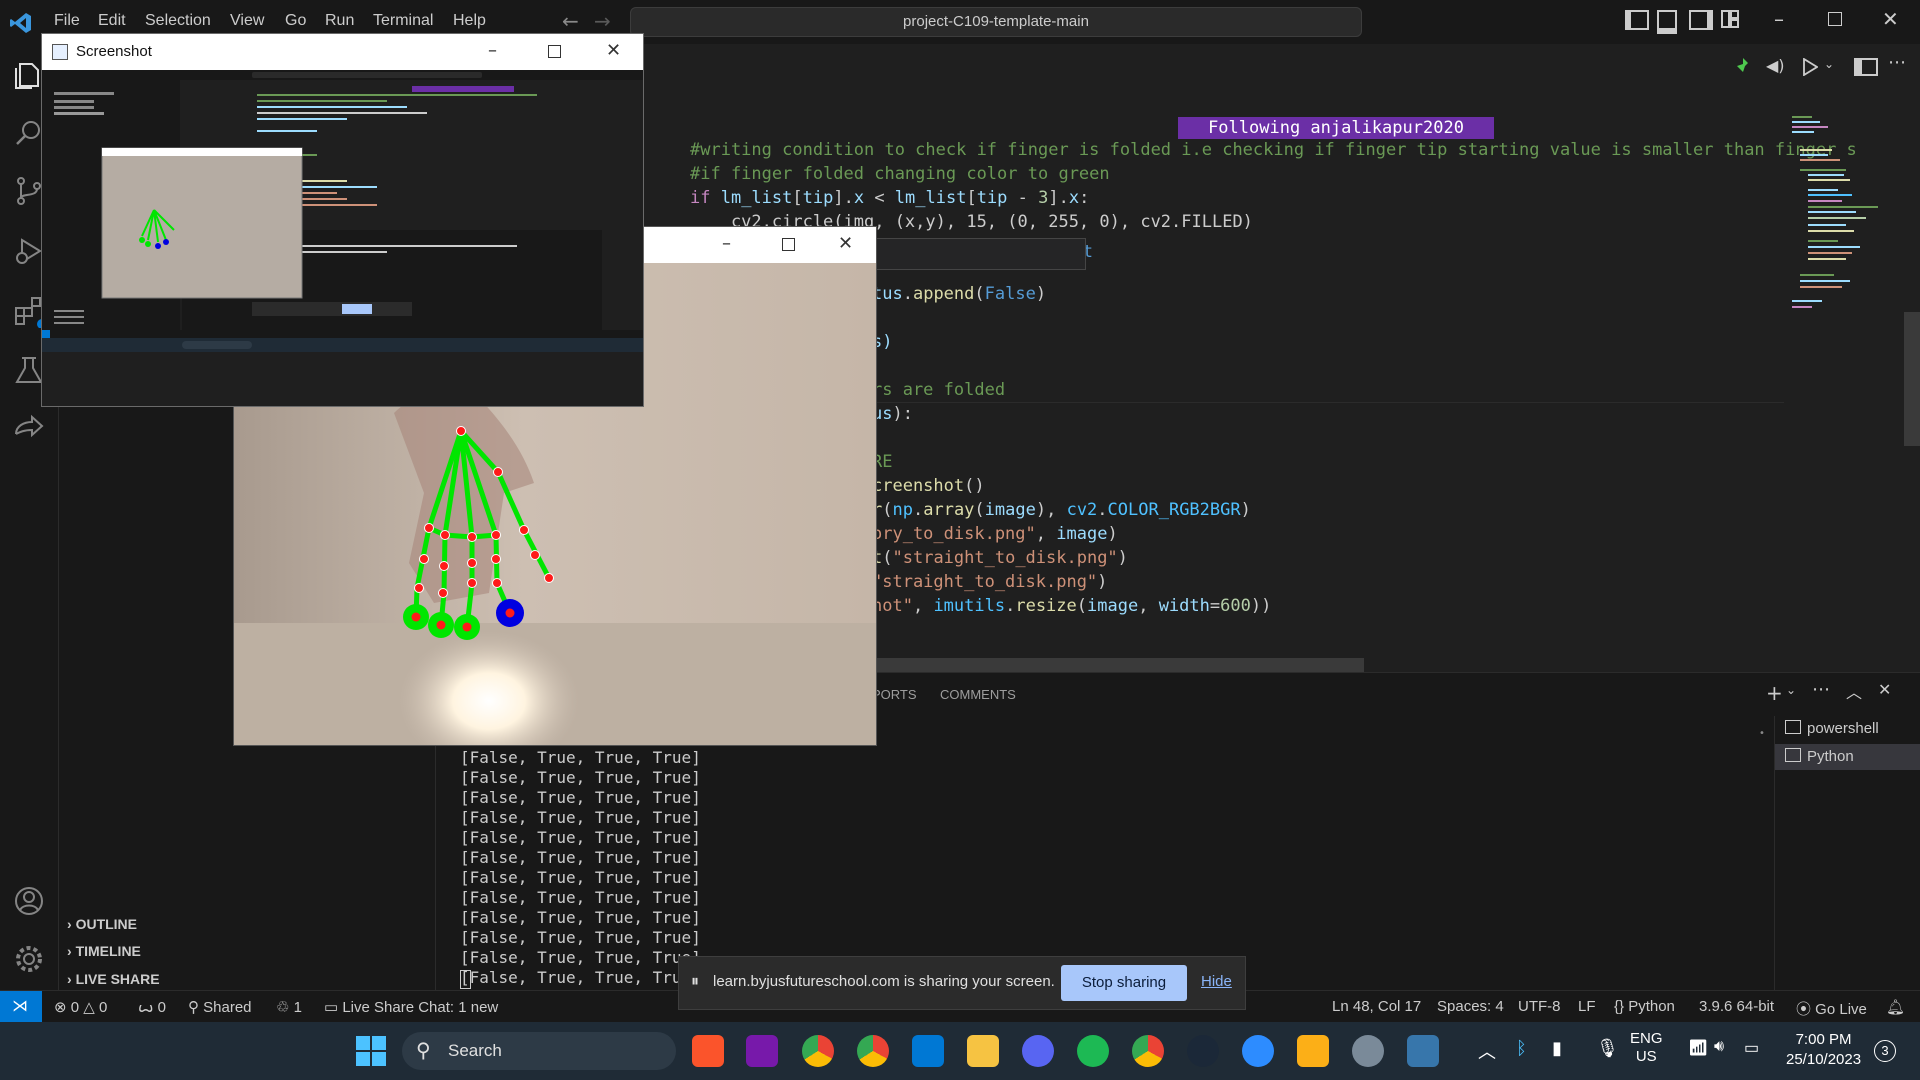 This screenshot has height=1080, width=1920. What do you see at coordinates (102, 924) in the screenshot?
I see `outline-section: › OUTLINE` at bounding box center [102, 924].